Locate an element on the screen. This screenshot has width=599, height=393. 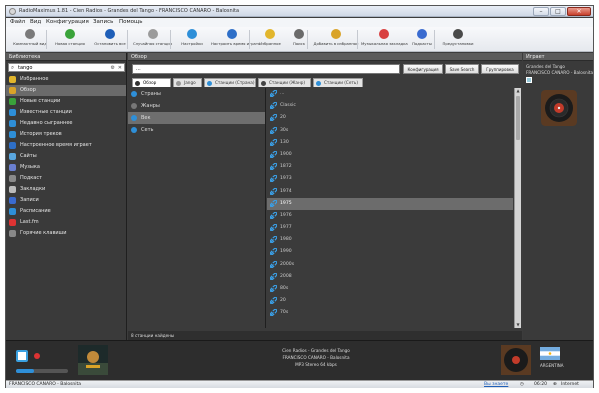
library-item-hotkeys: Горячие клавиши is located at coordinates (66, 233).